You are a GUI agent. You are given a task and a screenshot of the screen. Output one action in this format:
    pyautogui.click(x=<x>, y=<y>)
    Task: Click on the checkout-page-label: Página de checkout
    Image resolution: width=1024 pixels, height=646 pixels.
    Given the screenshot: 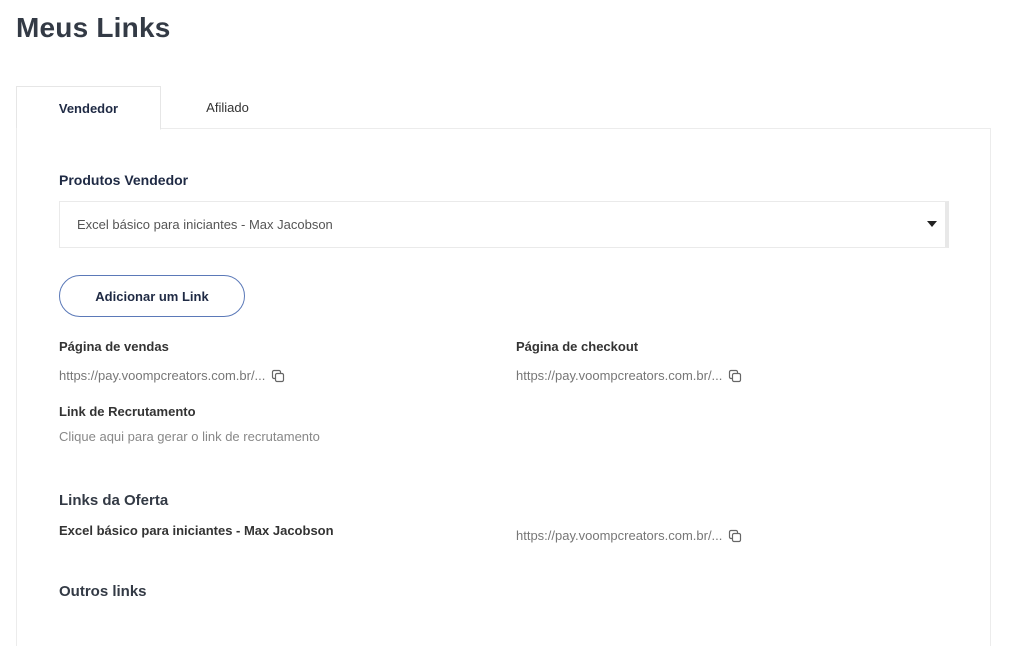 What is the action you would take?
    pyautogui.click(x=577, y=346)
    